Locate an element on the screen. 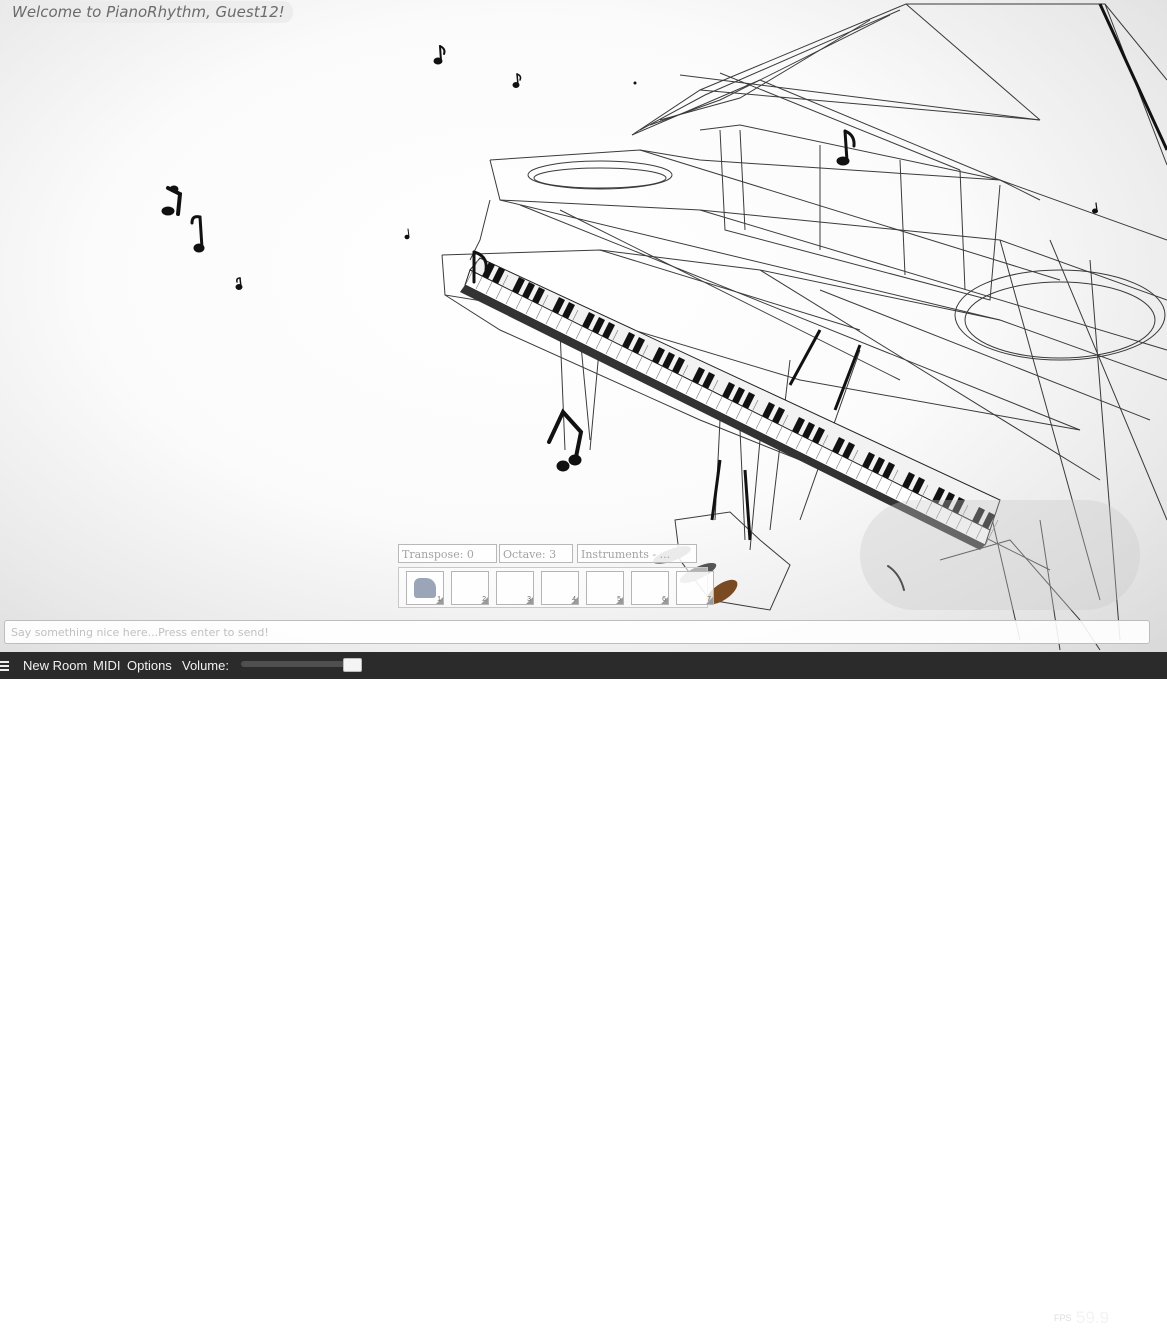 The height and width of the screenshot is (1340, 1167). fps-value: 59.9 is located at coordinates (1093, 1317).